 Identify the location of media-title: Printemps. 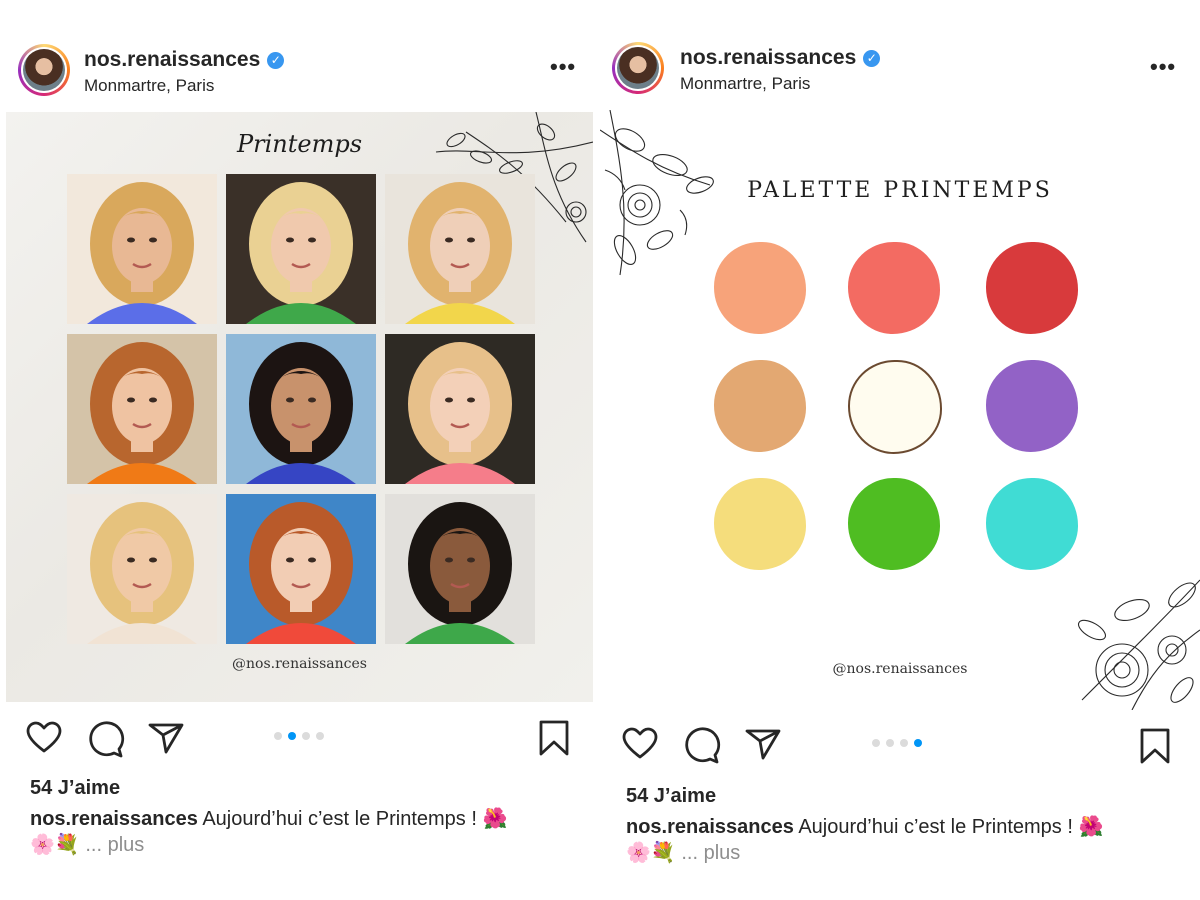
(299, 144).